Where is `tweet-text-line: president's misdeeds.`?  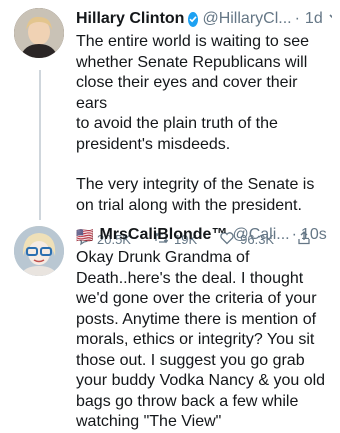 tweet-text-line: president's misdeeds. is located at coordinates (153, 144).